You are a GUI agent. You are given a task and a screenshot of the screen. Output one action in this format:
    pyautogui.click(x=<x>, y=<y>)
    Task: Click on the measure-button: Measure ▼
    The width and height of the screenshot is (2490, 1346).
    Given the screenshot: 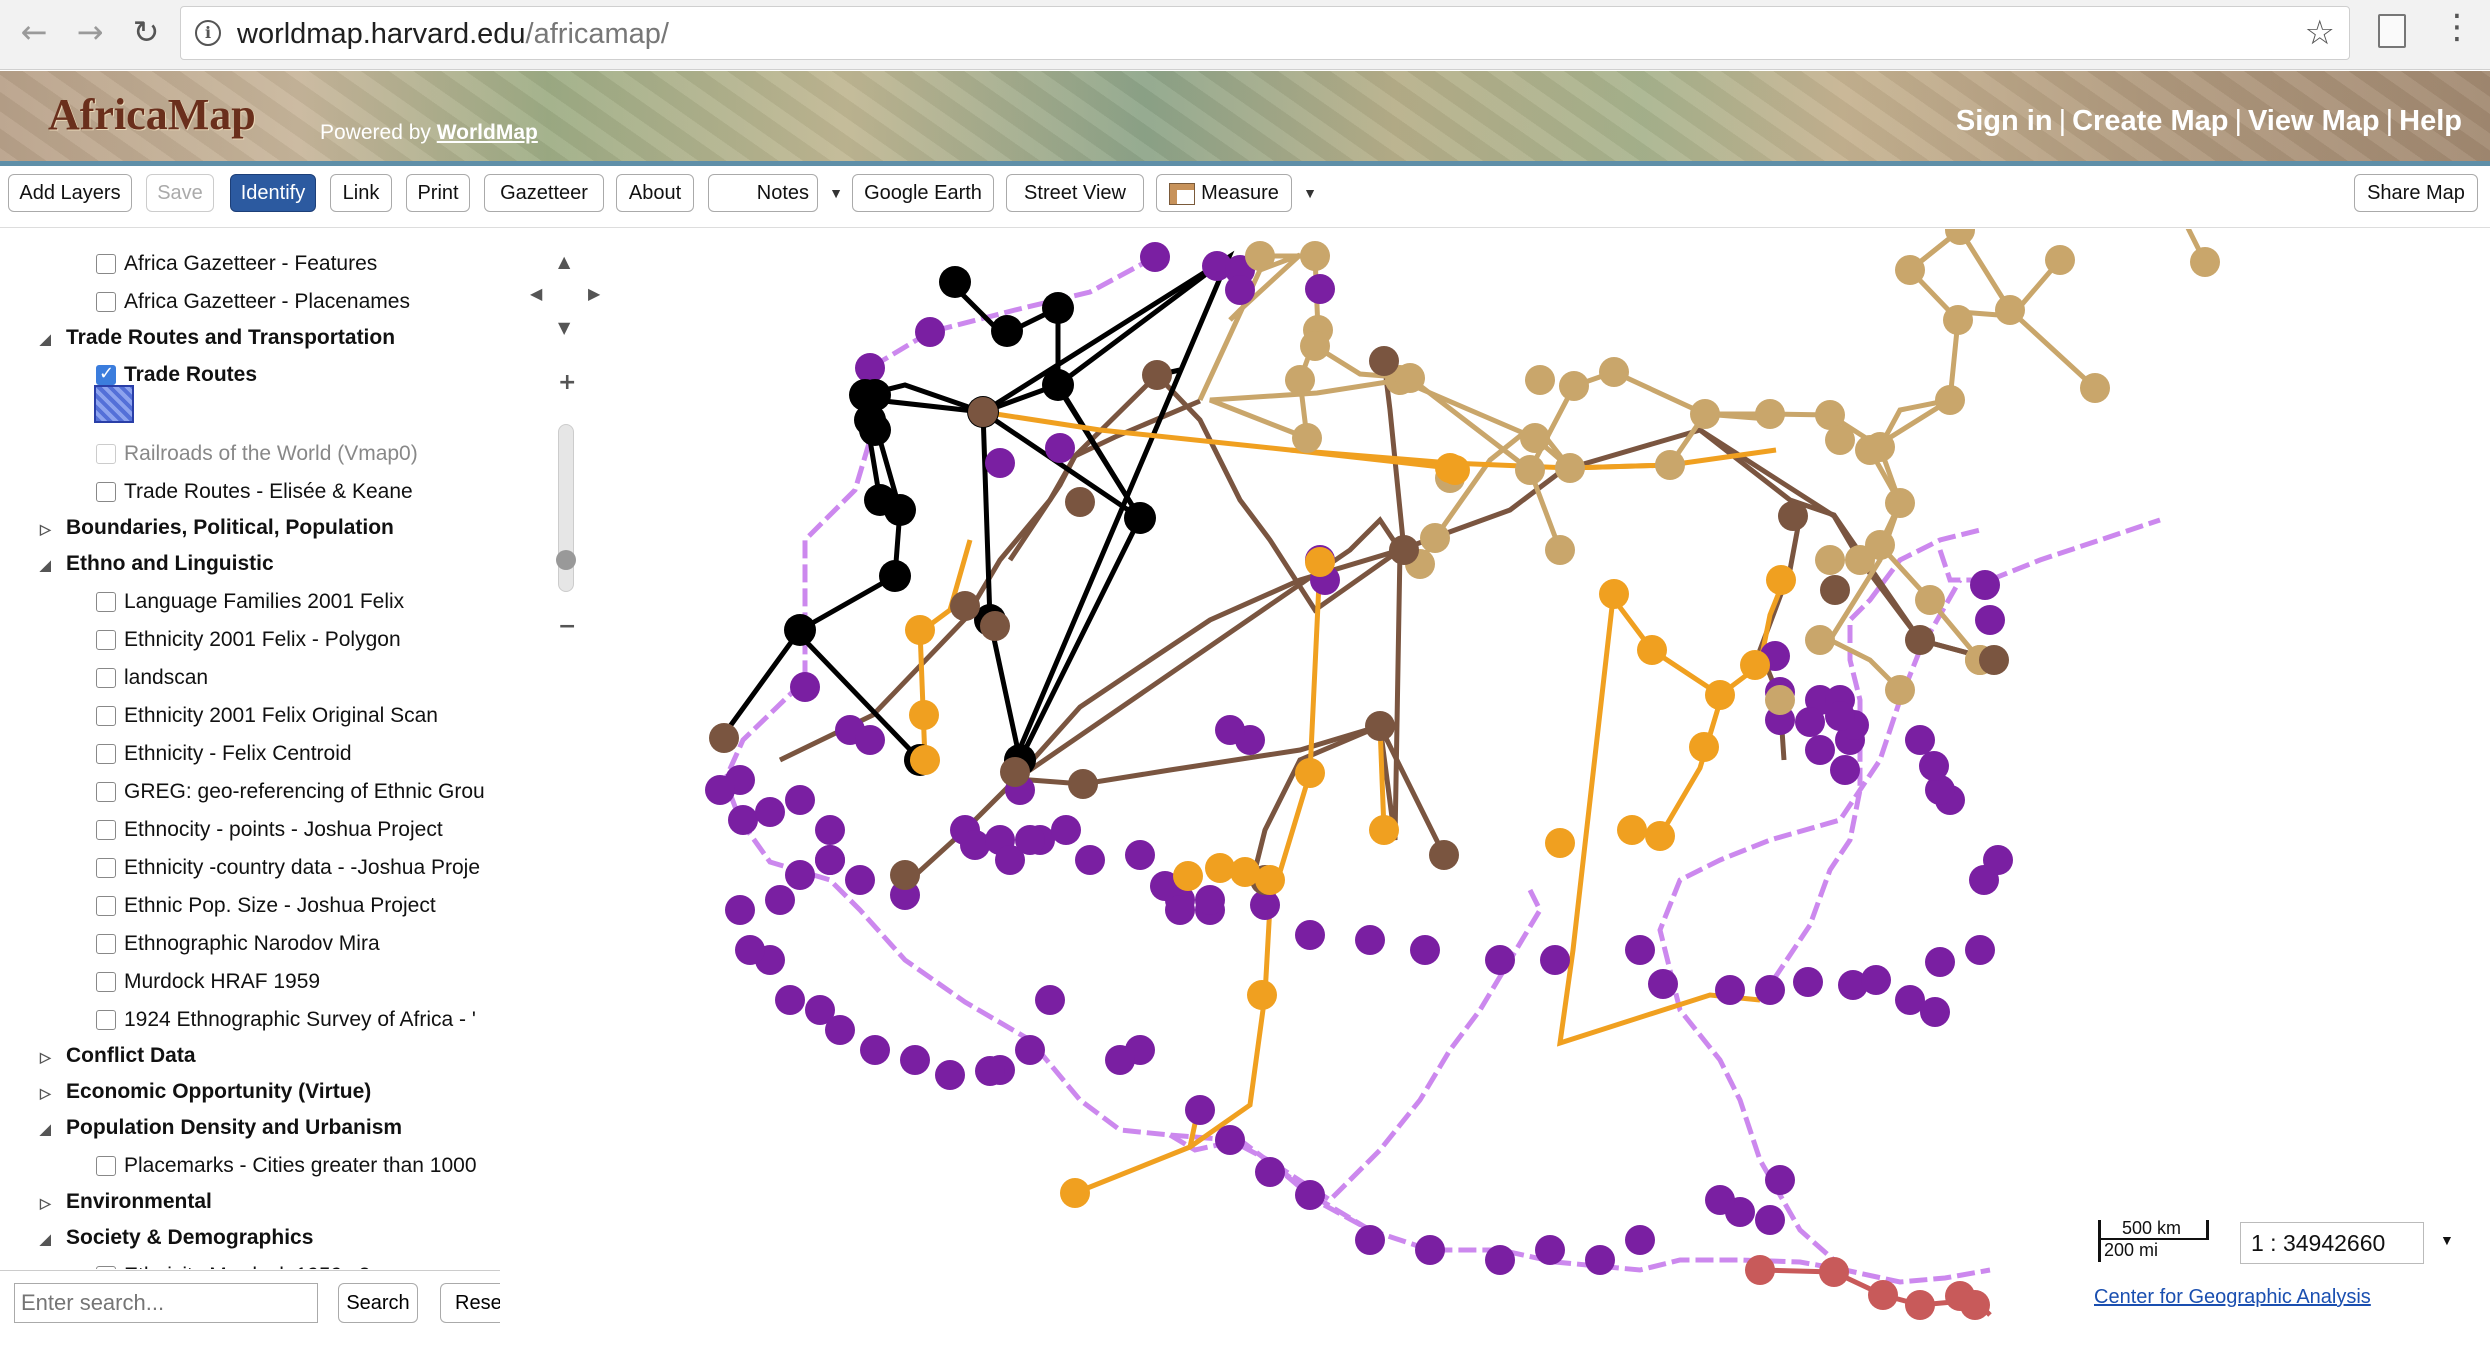 What is the action you would take?
    pyautogui.click(x=1236, y=193)
    